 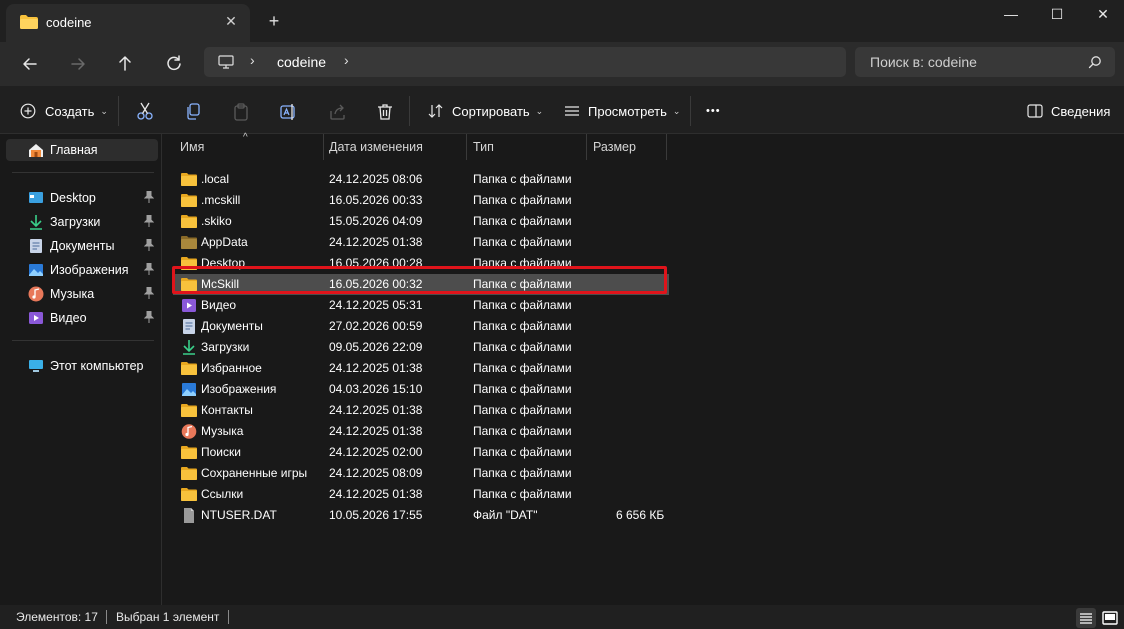 What do you see at coordinates (421, 200) in the screenshot?
I see `file-row: .mcskill 16.05.2026 00:33 Папка с файлами` at bounding box center [421, 200].